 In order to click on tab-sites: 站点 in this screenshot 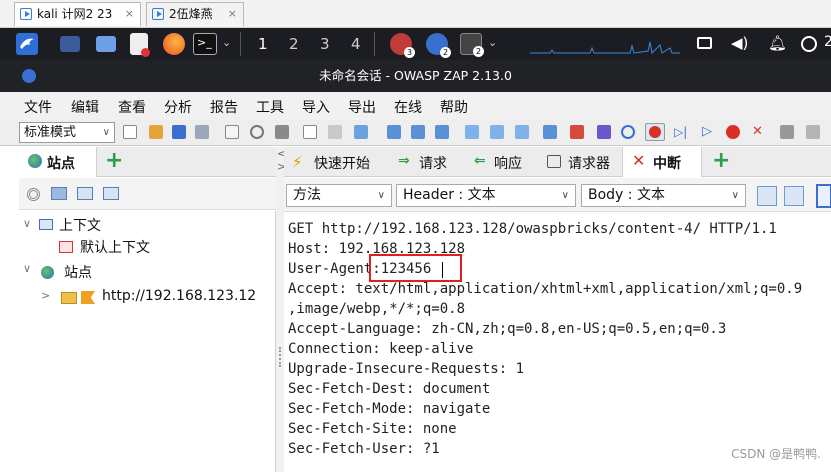, I will do `click(58, 162)`.